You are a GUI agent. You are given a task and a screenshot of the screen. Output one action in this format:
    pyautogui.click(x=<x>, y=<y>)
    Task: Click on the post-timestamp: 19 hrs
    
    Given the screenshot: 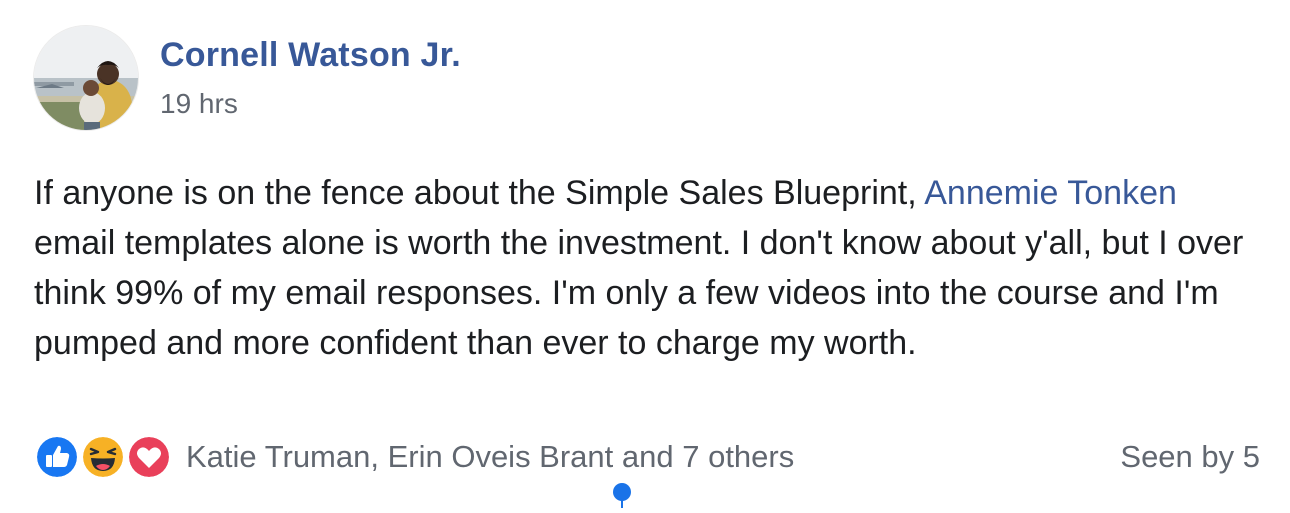 What is the action you would take?
    pyautogui.click(x=199, y=104)
    